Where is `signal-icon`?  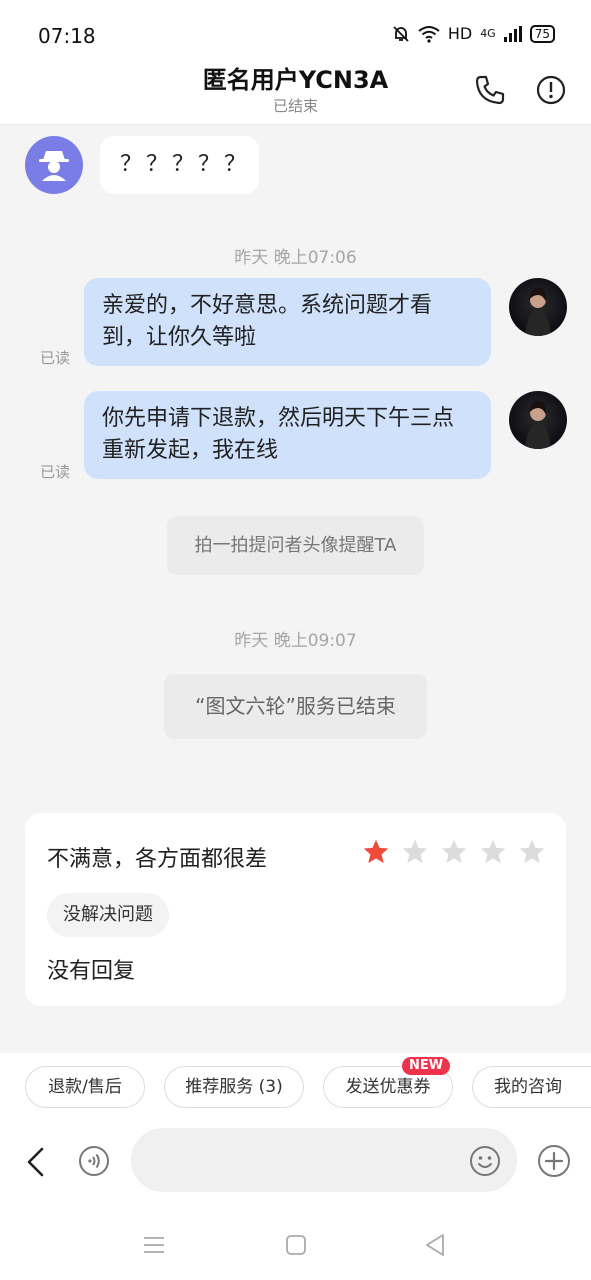
signal-icon is located at coordinates (512, 33).